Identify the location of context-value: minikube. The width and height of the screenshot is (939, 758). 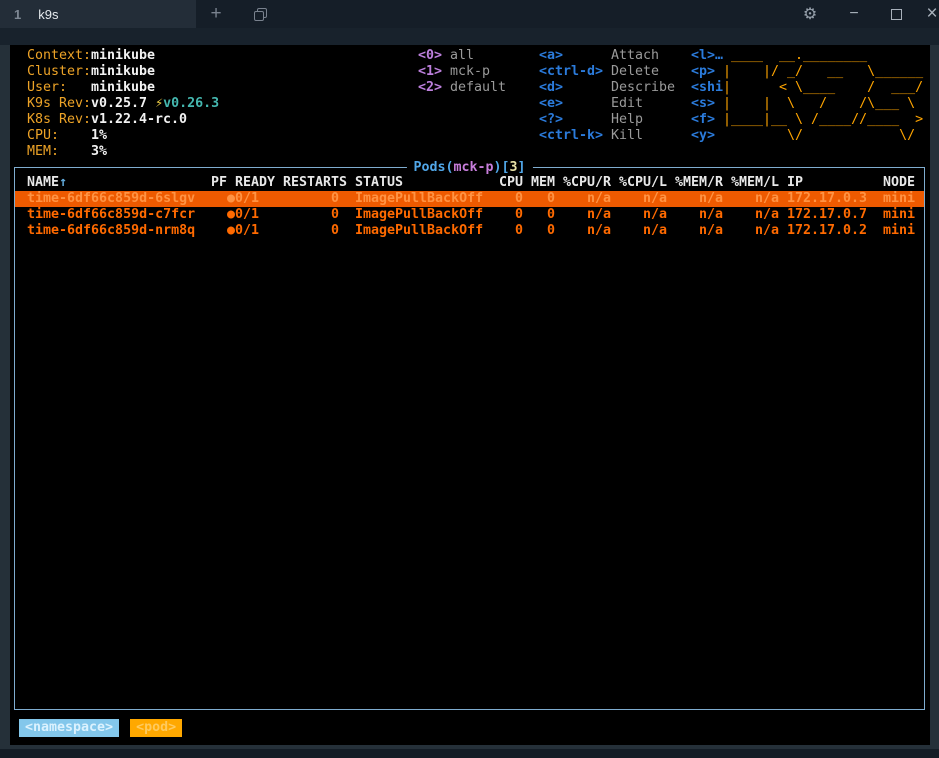
(123, 55).